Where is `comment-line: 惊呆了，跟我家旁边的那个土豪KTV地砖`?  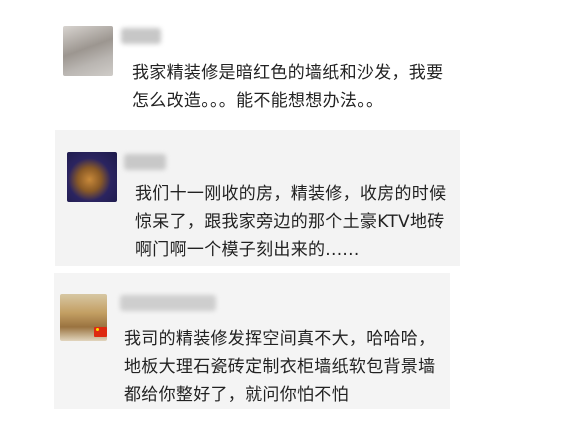
comment-line: 惊呆了，跟我家旁边的那个土豪KTV地砖 is located at coordinates (290, 222).